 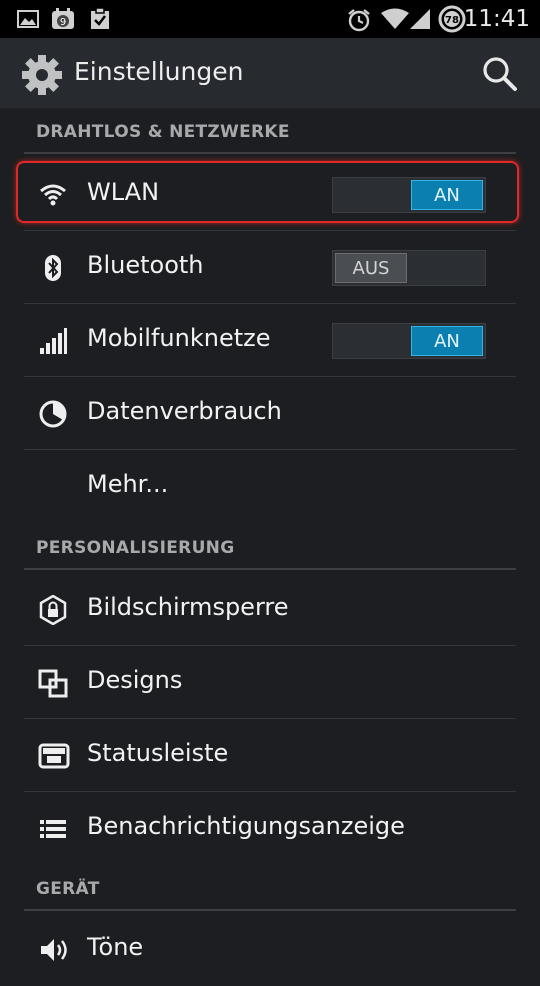 What do you see at coordinates (53, 950) in the screenshot?
I see `speaker-icon` at bounding box center [53, 950].